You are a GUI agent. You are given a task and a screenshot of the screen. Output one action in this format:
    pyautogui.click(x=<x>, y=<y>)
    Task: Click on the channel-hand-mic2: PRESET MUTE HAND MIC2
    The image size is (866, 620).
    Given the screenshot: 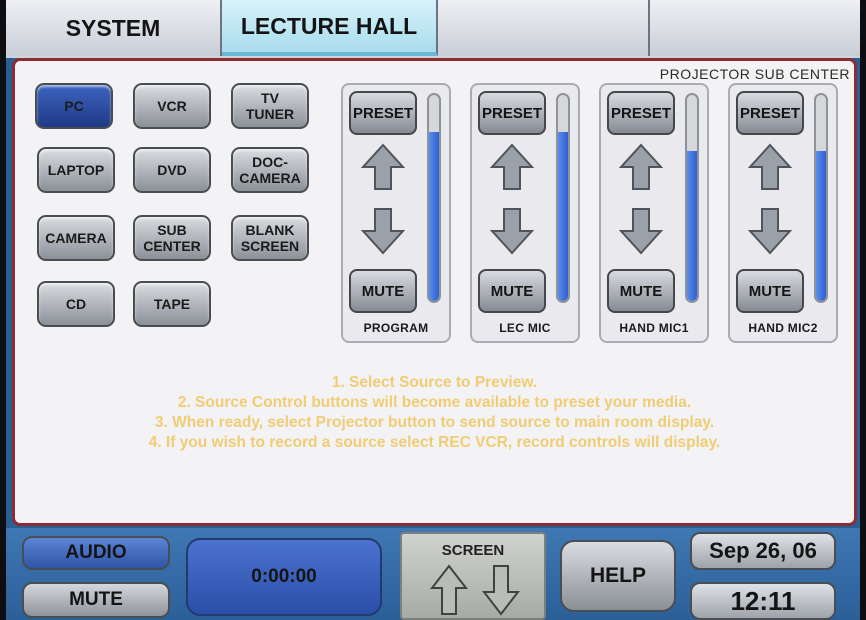 What is the action you would take?
    pyautogui.click(x=783, y=213)
    